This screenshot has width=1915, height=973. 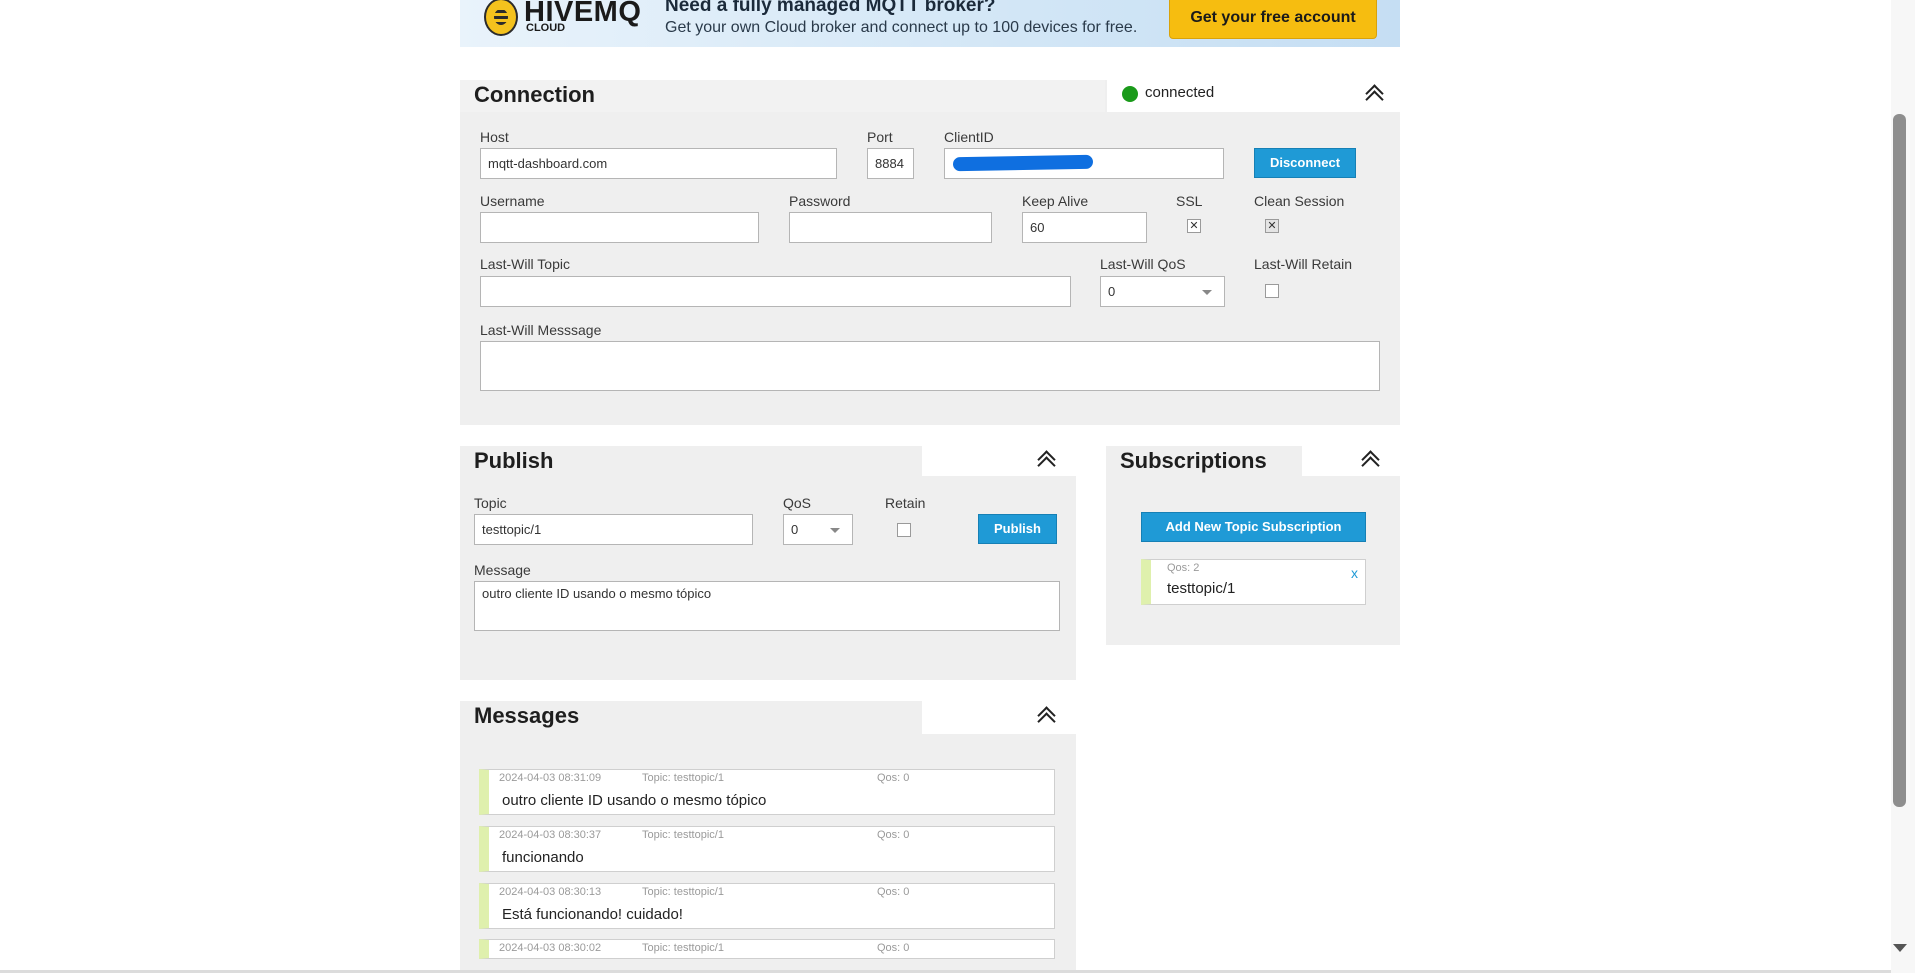 What do you see at coordinates (550, 778) in the screenshot?
I see `message-time: 2024-04-03 08:31:09` at bounding box center [550, 778].